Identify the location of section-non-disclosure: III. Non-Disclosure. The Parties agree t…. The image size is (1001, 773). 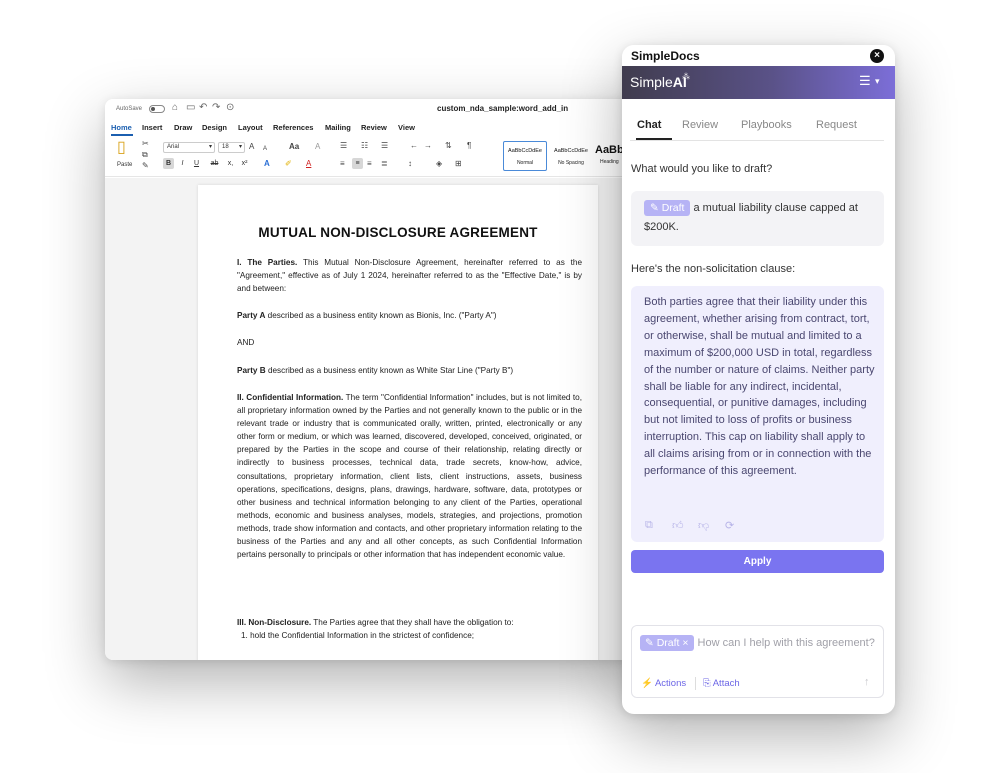
(409, 622).